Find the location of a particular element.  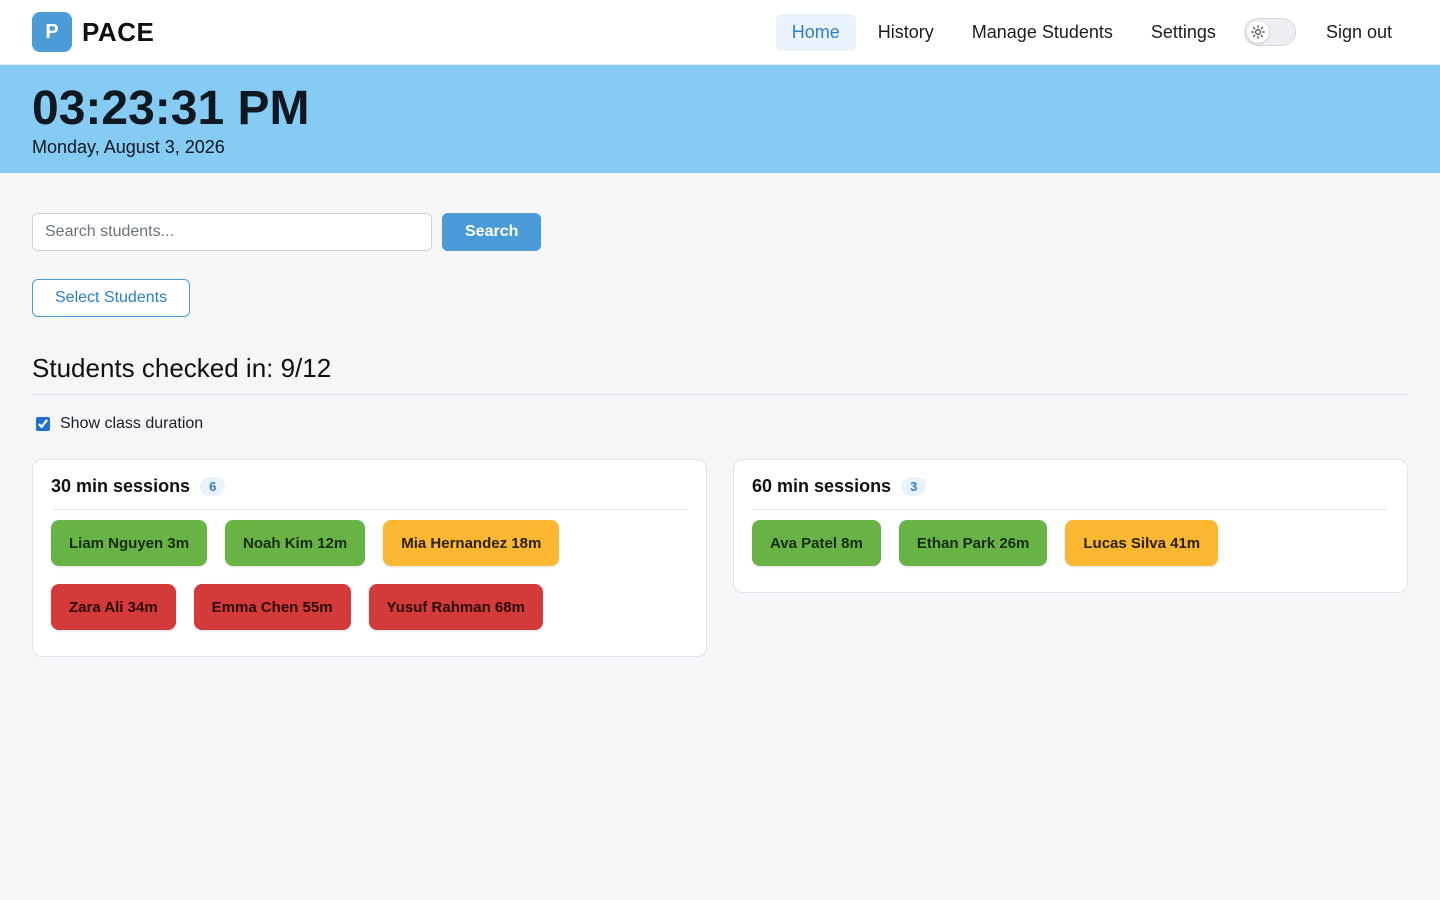

clock-date: Monday, August 3, 2026 is located at coordinates (128, 147).